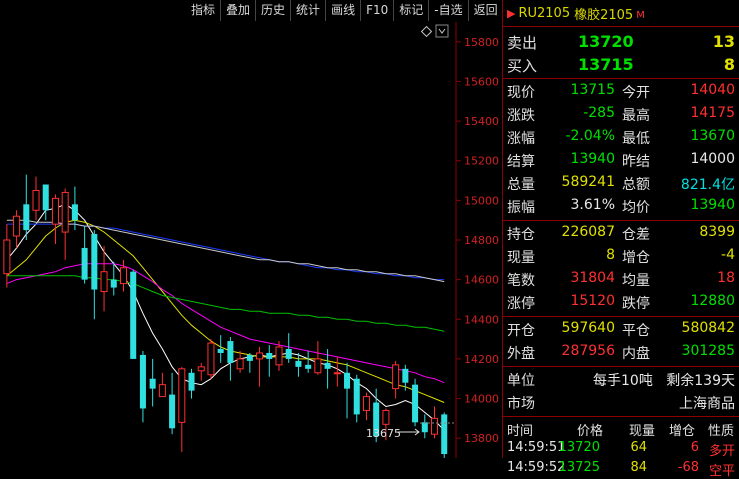 The image size is (739, 479). I want to click on chevron-down-icon, so click(442, 31).